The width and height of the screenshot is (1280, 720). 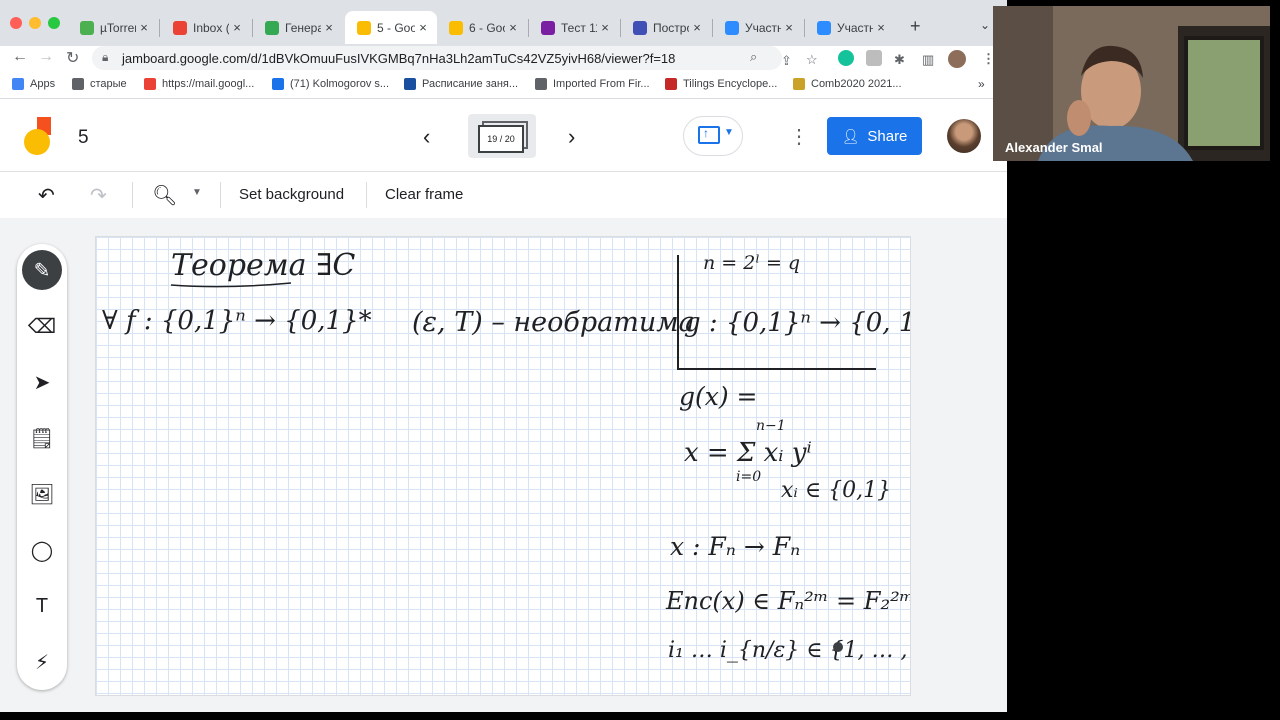 I want to click on bookmark-item: Apps, so click(x=33, y=84).